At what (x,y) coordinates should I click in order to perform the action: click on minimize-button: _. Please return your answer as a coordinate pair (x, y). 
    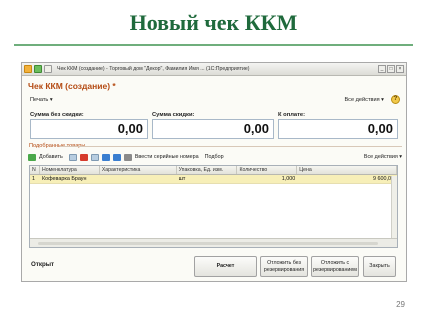
    Looking at the image, I should click on (382, 69).